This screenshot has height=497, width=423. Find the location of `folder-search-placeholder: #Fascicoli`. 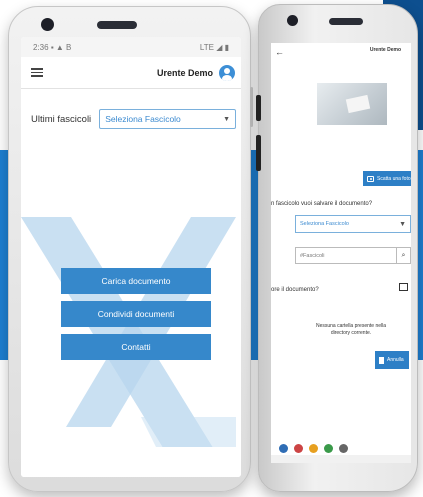

folder-search-placeholder: #Fascicoli is located at coordinates (312, 255).